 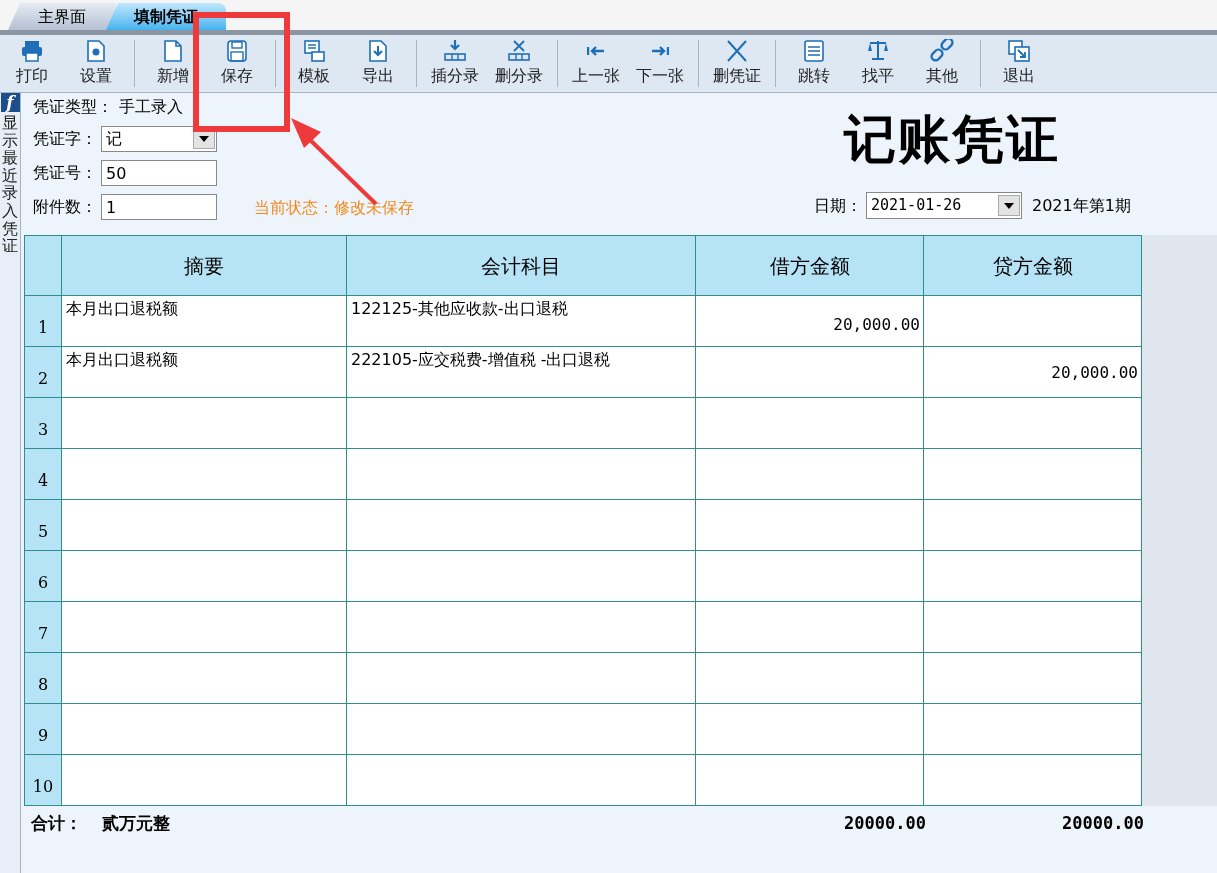 What do you see at coordinates (521, 372) in the screenshot?
I see `table-cell: 222105-应交税费-增值税 -出口退税` at bounding box center [521, 372].